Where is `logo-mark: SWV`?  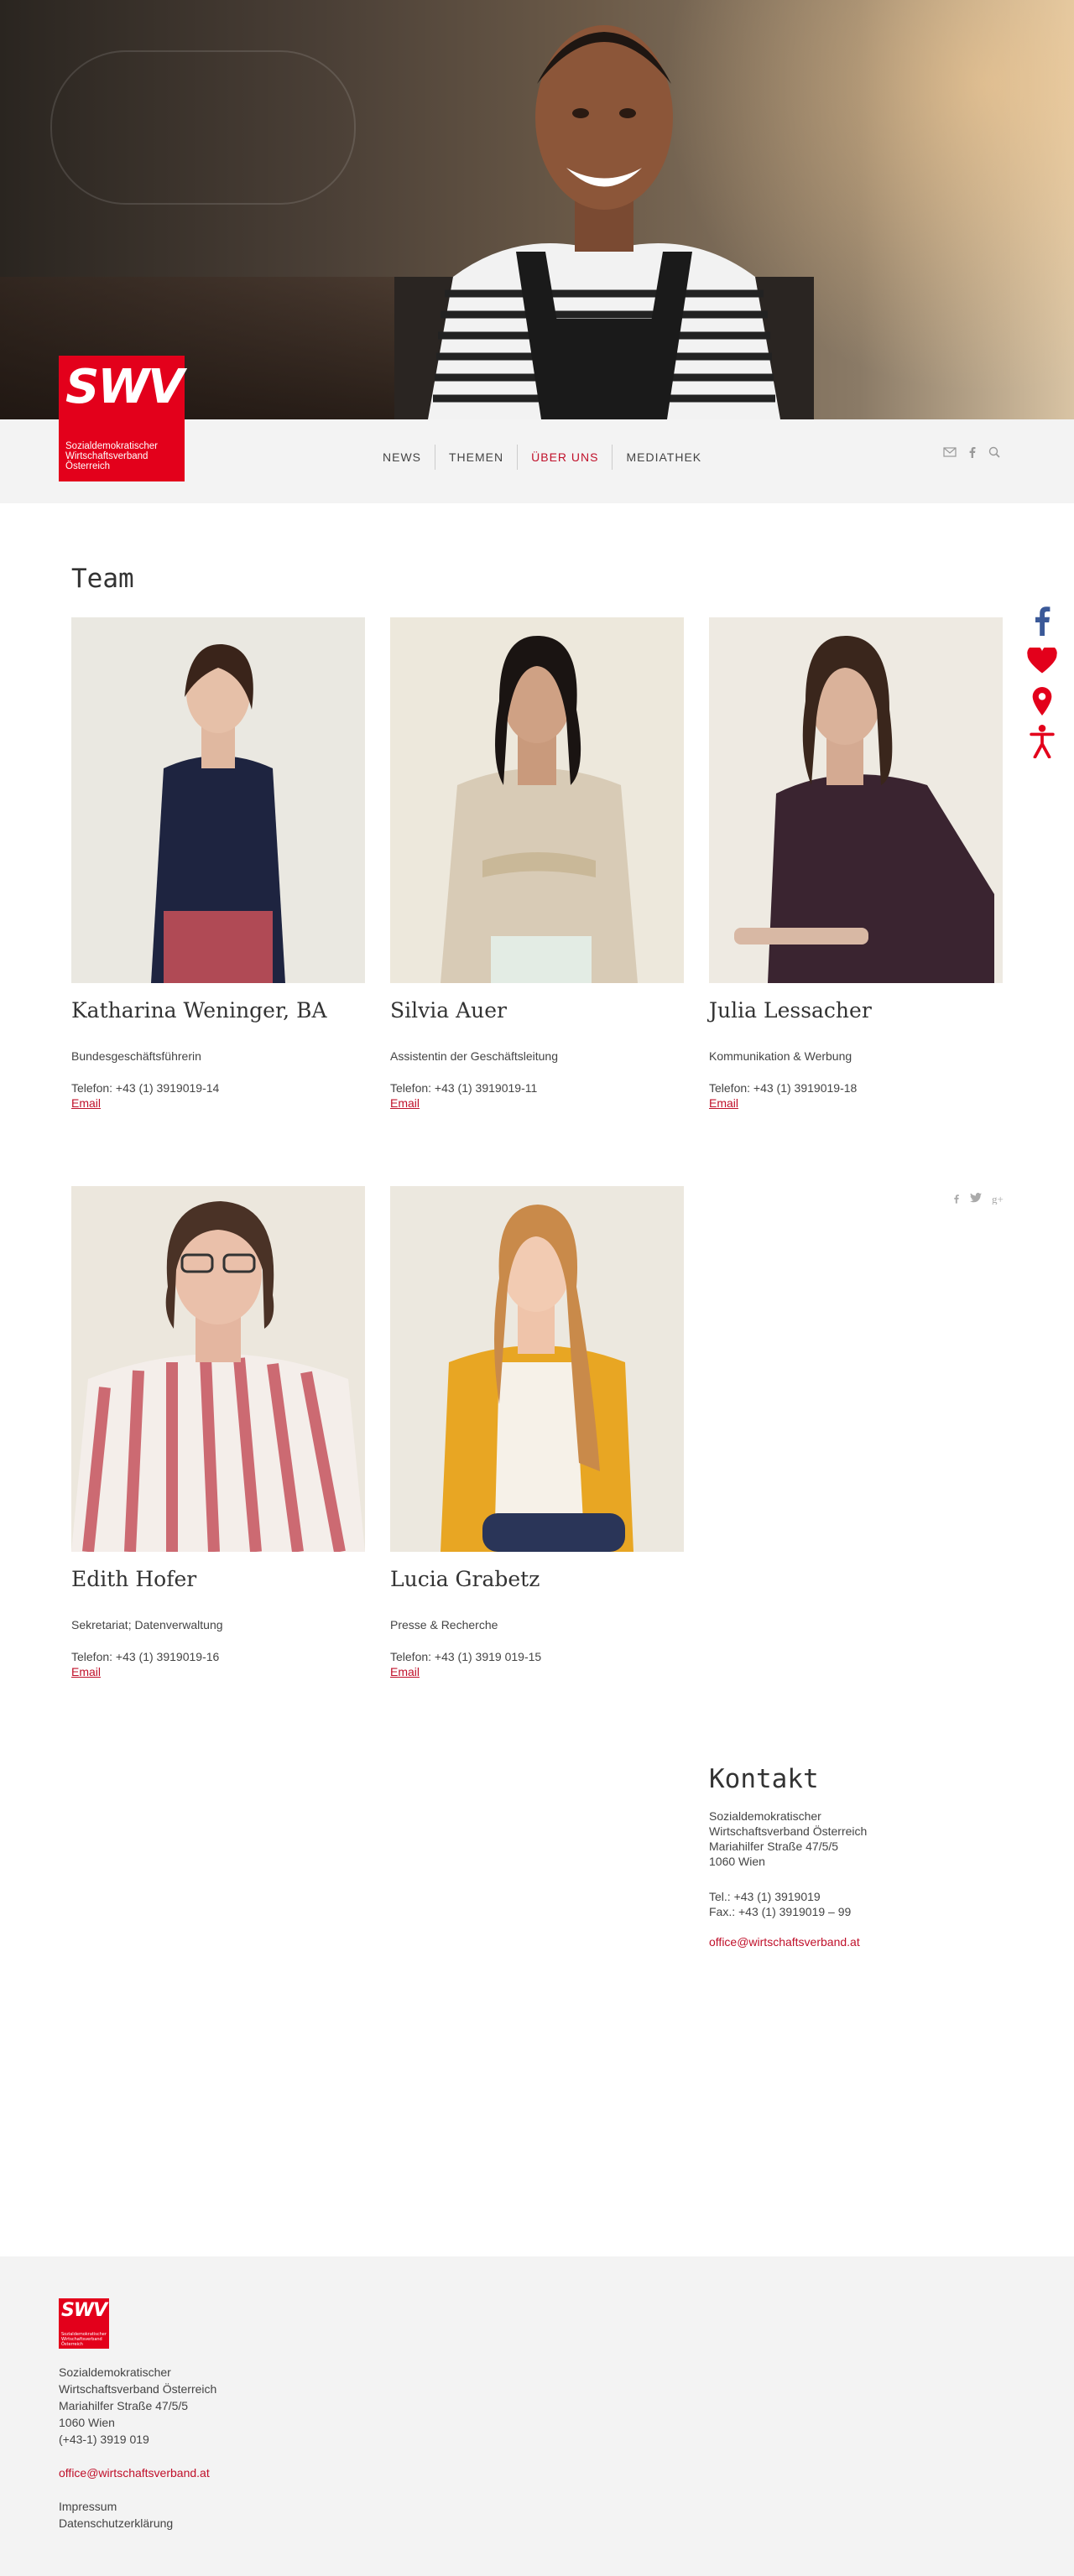 logo-mark: SWV is located at coordinates (125, 387).